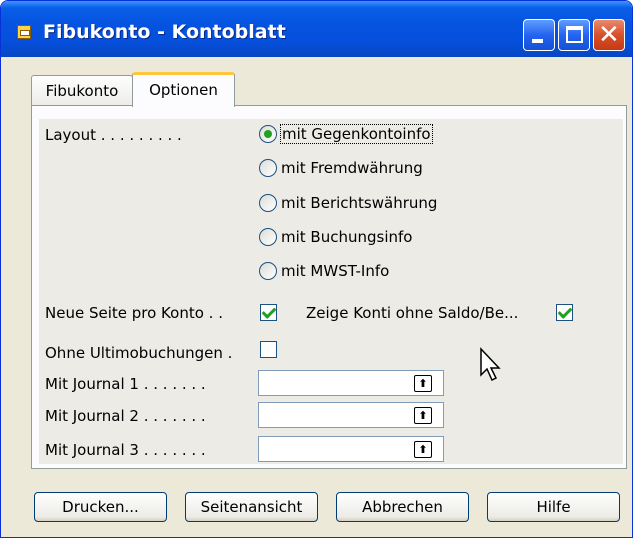  What do you see at coordinates (423, 415) in the screenshot?
I see `journal-2-lookup-icon: ⬆` at bounding box center [423, 415].